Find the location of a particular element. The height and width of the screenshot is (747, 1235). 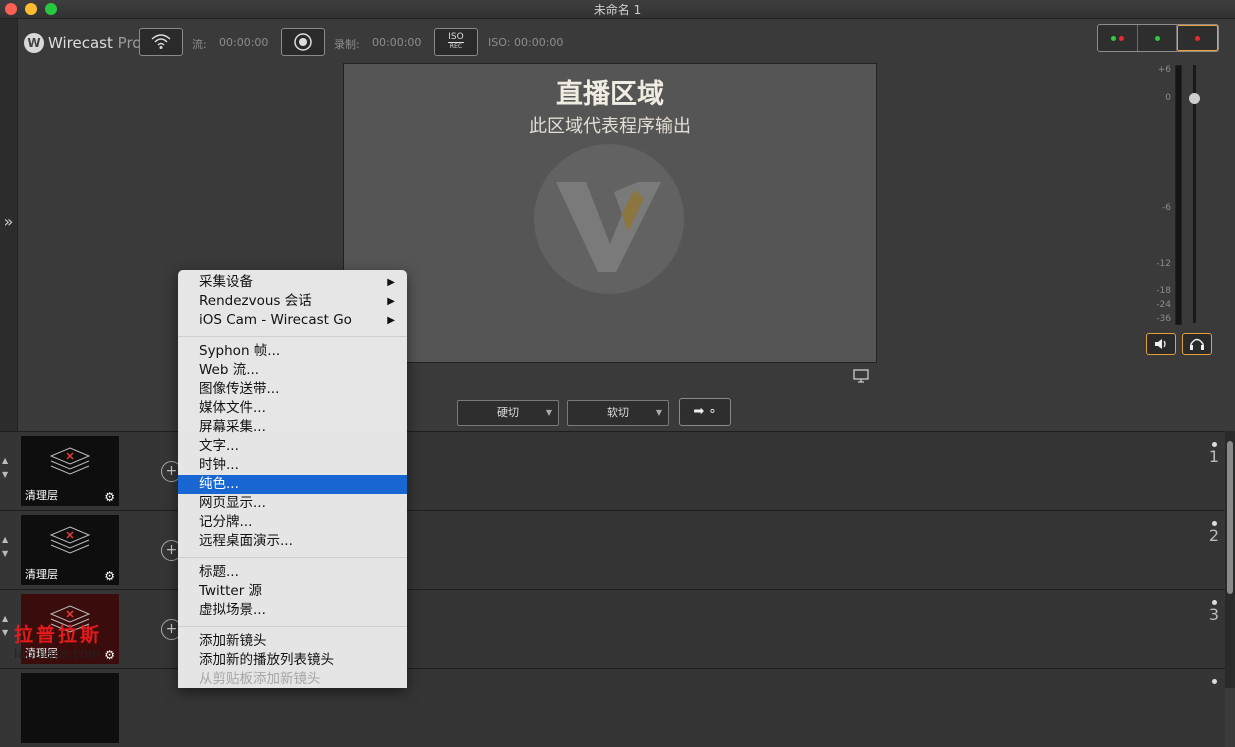

headphones-button is located at coordinates (1197, 344).